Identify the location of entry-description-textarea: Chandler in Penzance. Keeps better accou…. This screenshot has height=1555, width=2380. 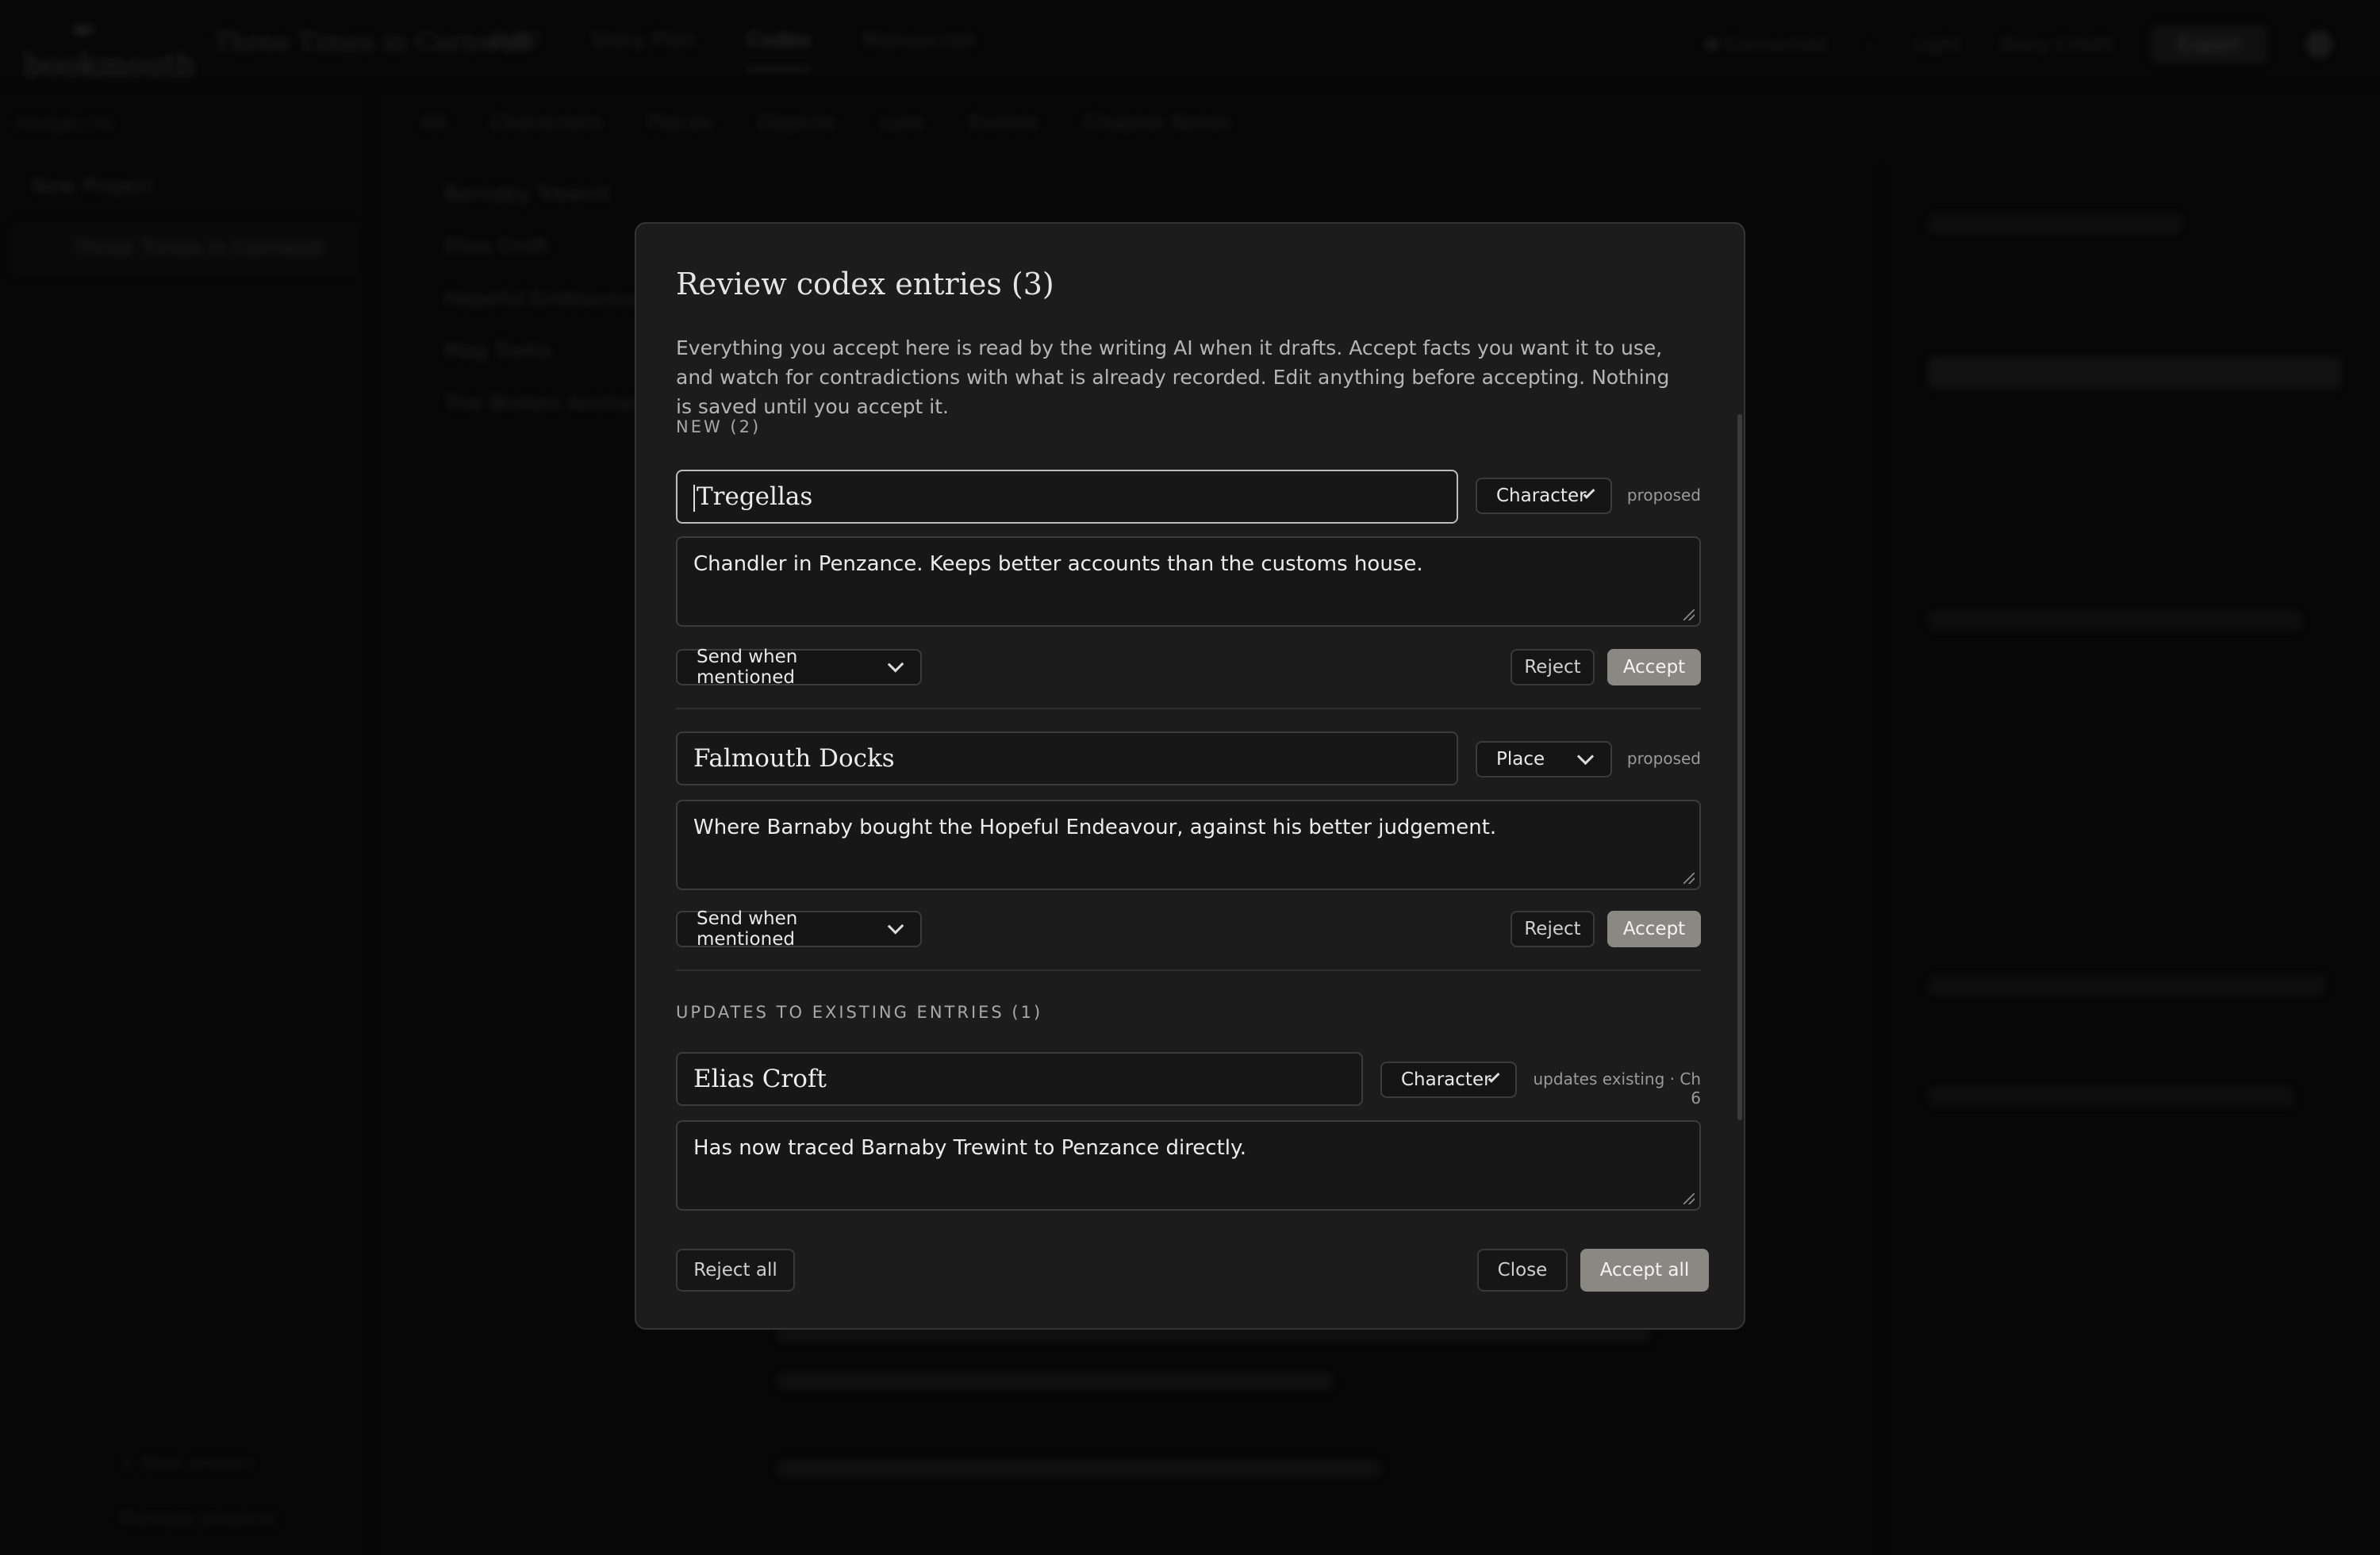
(1188, 581).